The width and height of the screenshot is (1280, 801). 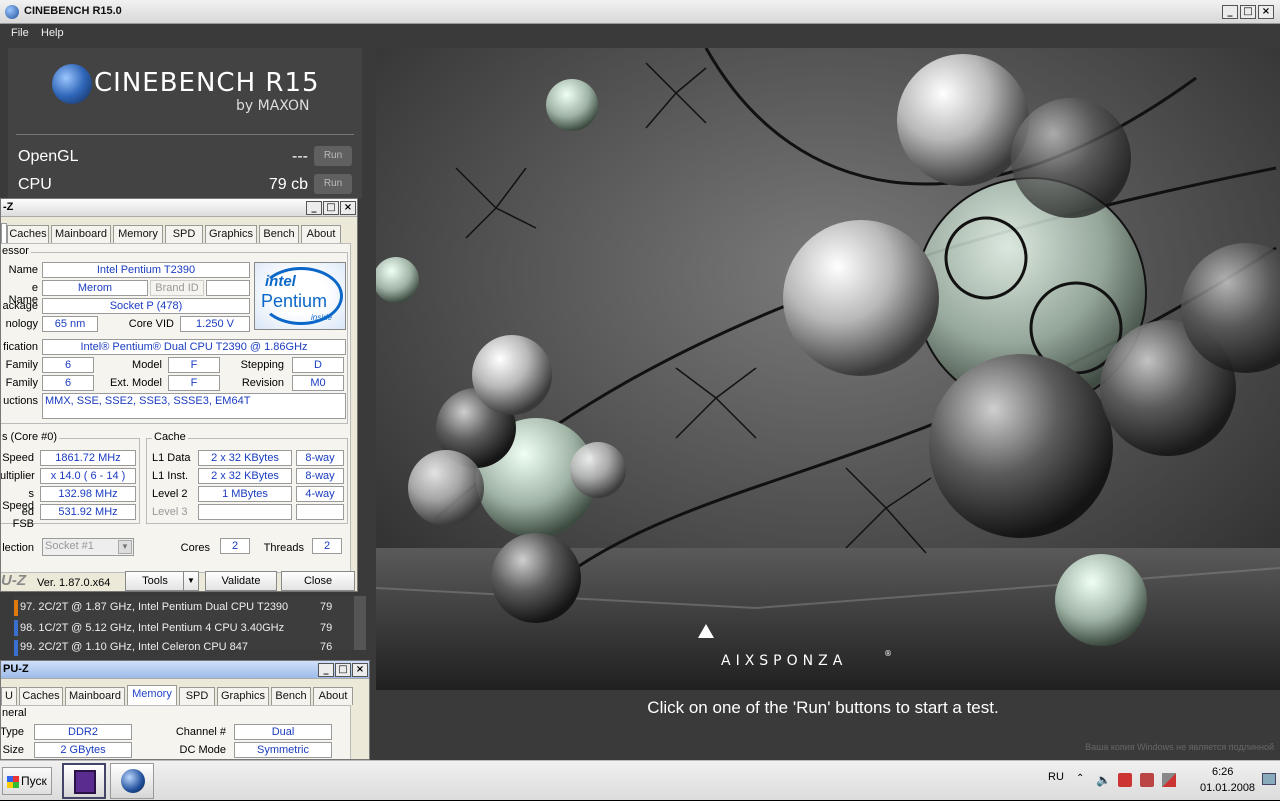 What do you see at coordinates (21, 383) in the screenshot?
I see `ext-family-label: Family` at bounding box center [21, 383].